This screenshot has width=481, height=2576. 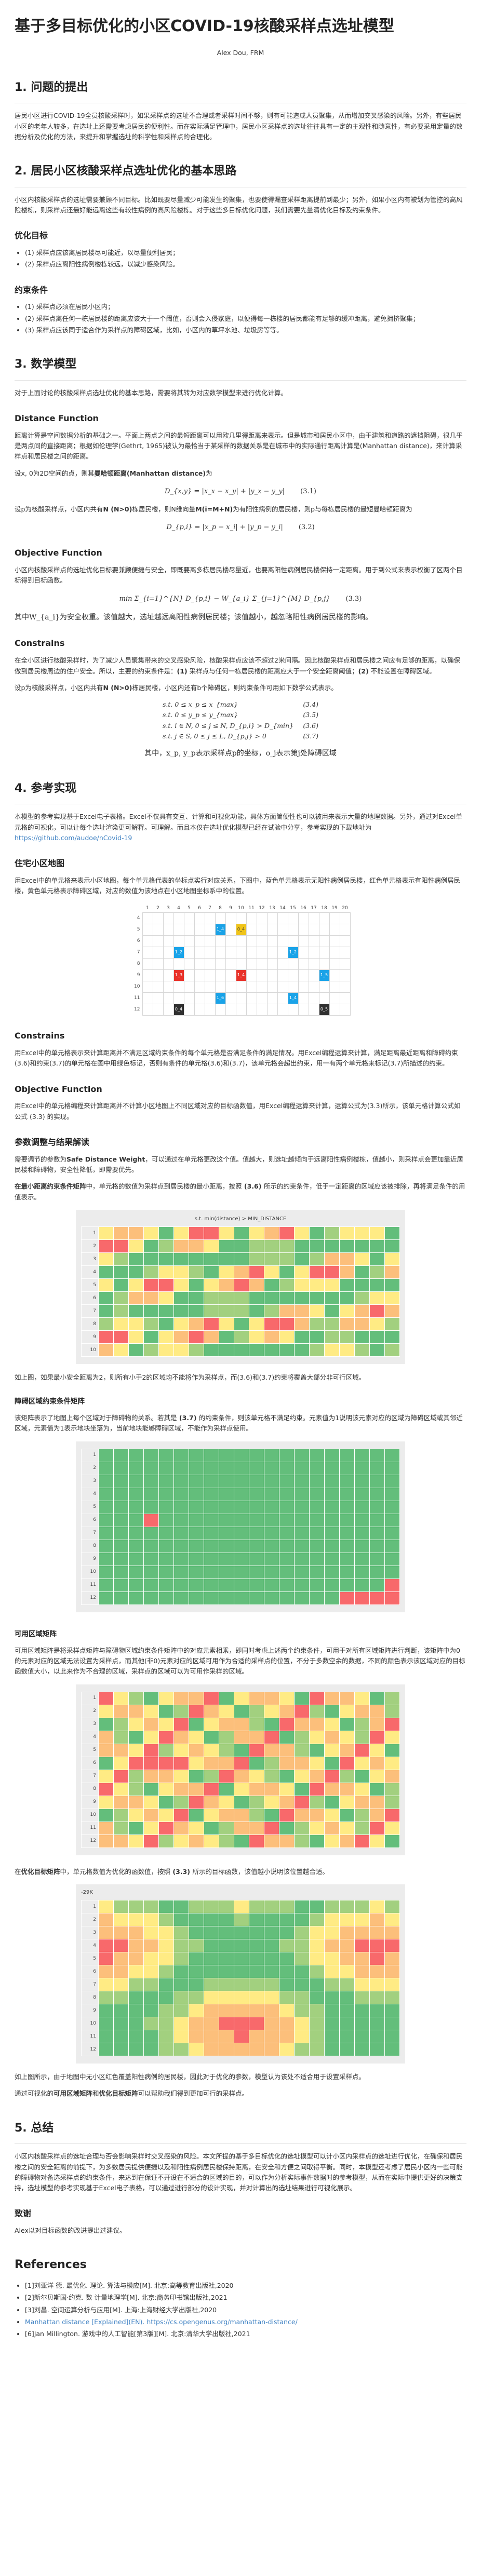 What do you see at coordinates (73, 838) in the screenshot?
I see `repo-link: https://github.com/audoe/nCovid-19` at bounding box center [73, 838].